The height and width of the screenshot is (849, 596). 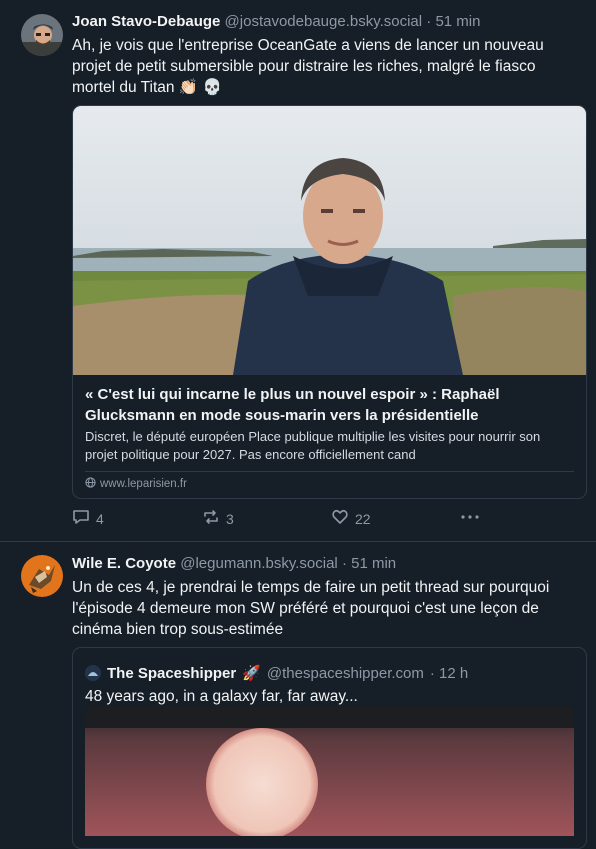 What do you see at coordinates (124, 563) in the screenshot?
I see `author-name: Wile E. Coyote` at bounding box center [124, 563].